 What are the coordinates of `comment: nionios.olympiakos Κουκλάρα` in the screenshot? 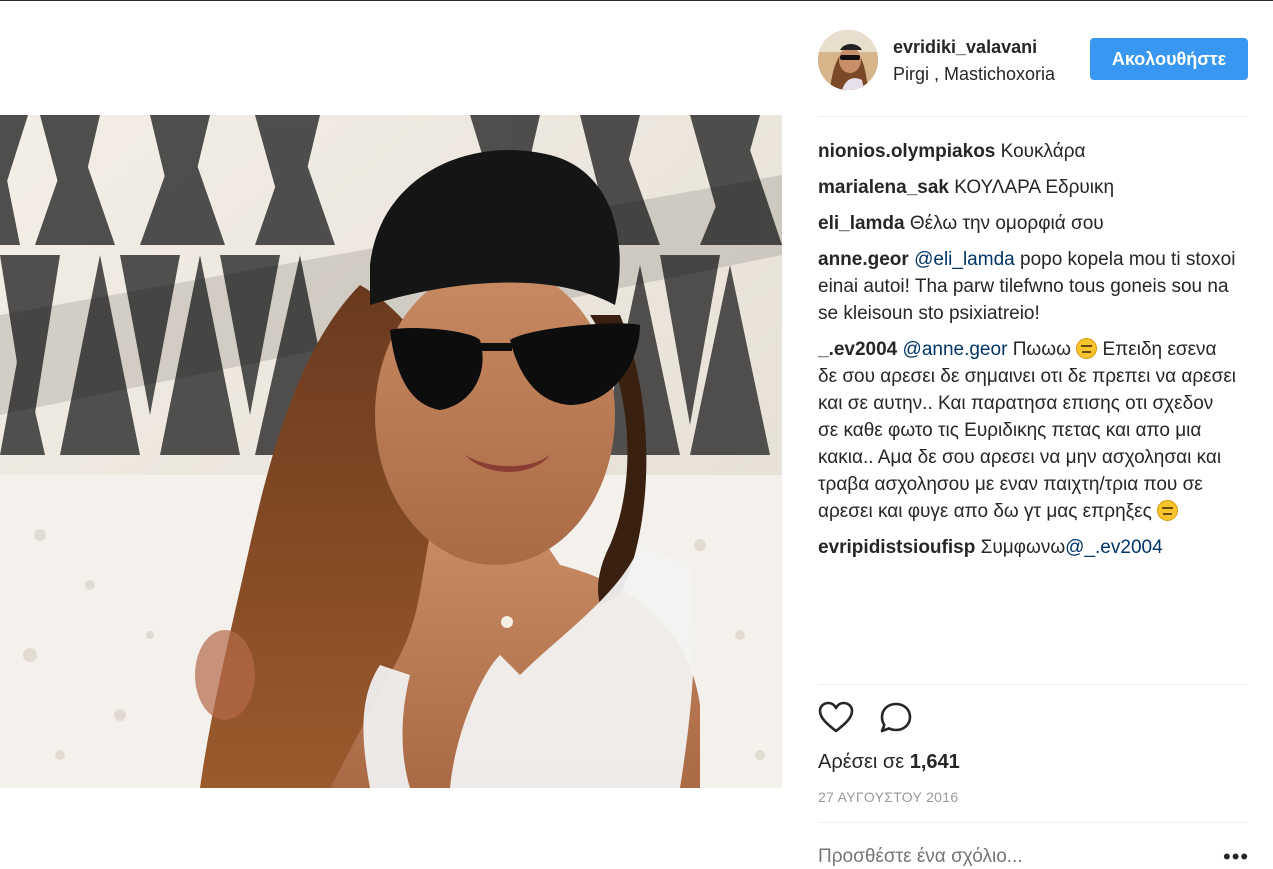 It's located at (1028, 151).